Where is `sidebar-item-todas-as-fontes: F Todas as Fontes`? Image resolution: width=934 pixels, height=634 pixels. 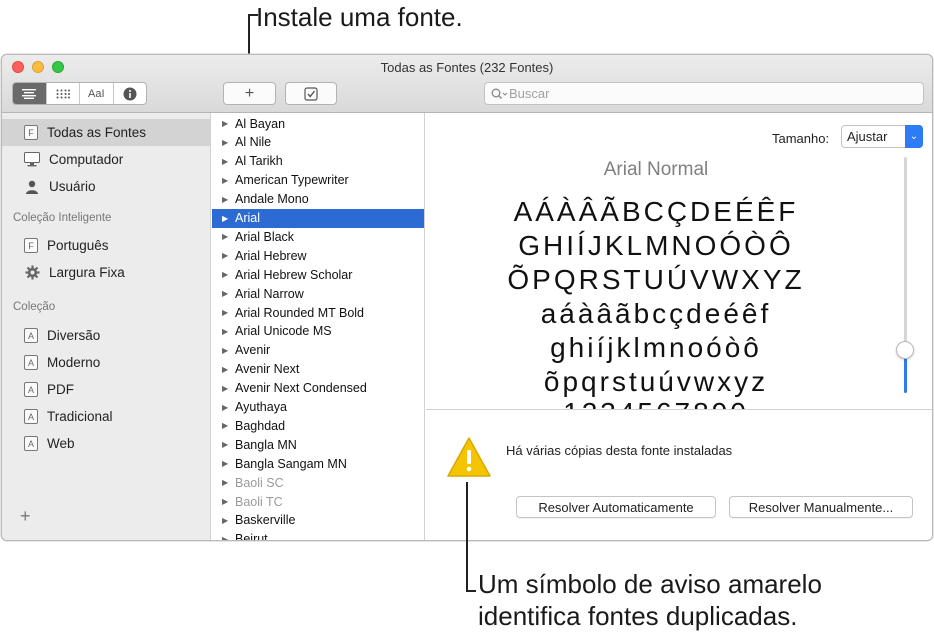 sidebar-item-todas-as-fontes: F Todas as Fontes is located at coordinates (106, 132).